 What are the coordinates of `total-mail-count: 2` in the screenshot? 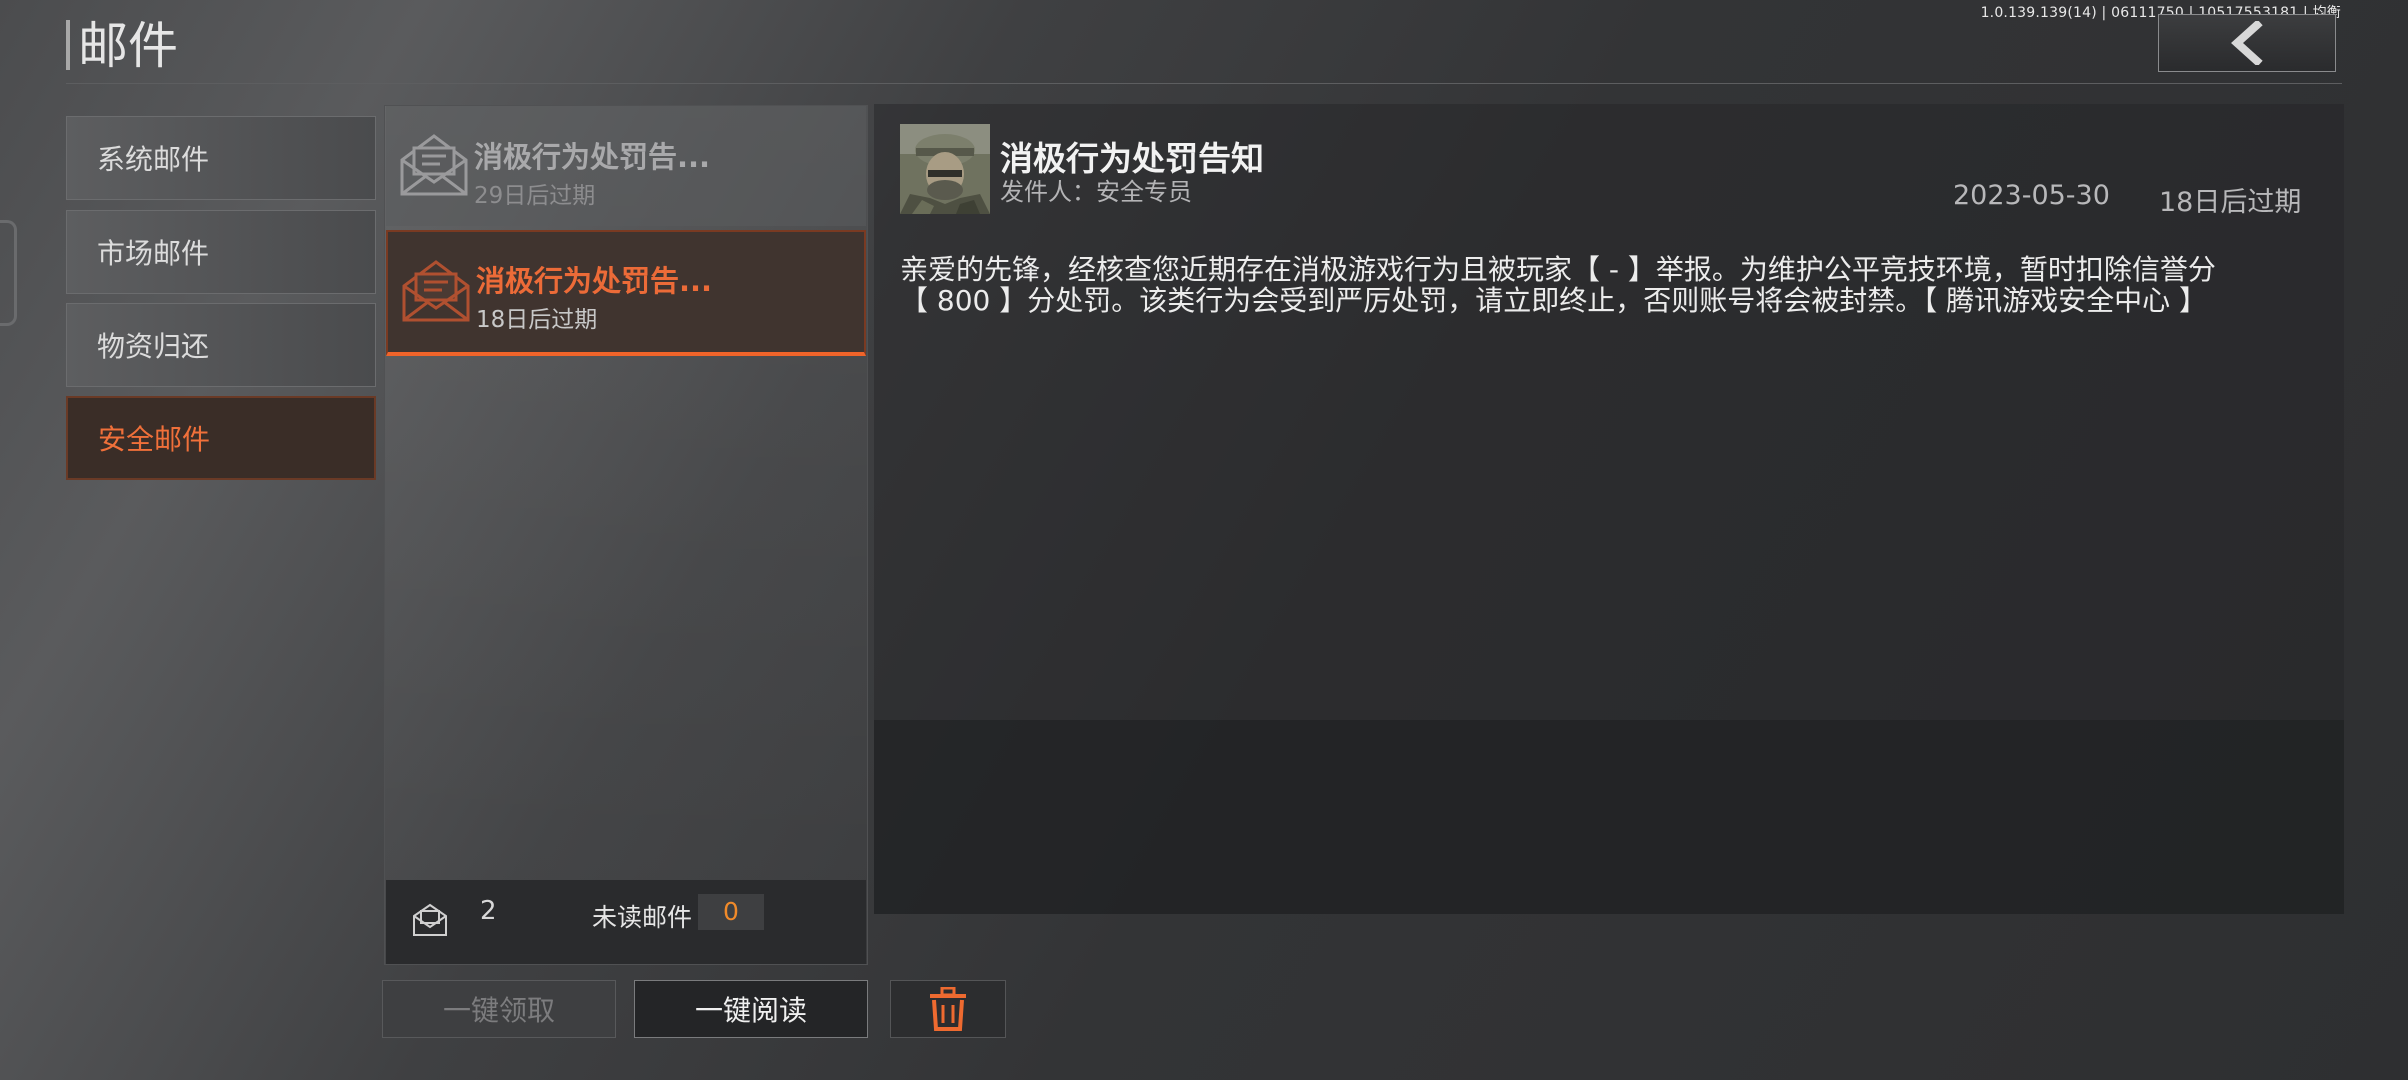 It's located at (488, 911).